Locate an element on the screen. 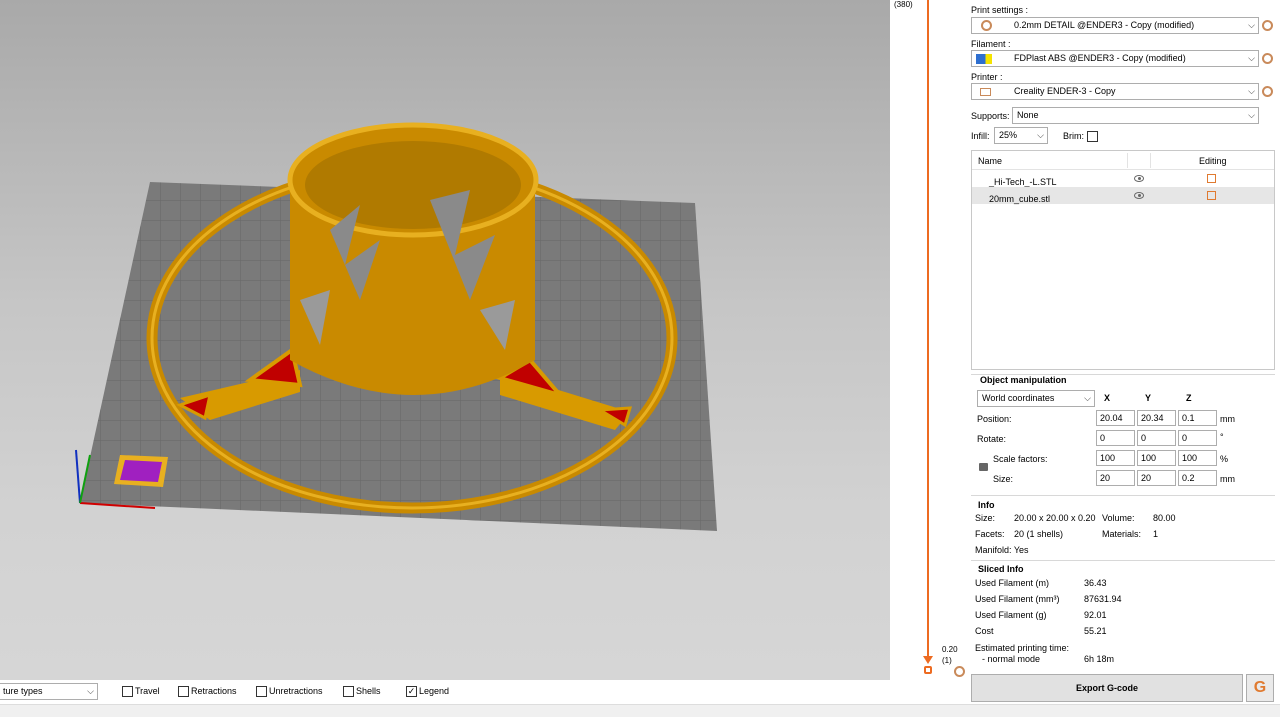 The image size is (1280, 717). info-size-value: 20.00 x 20.00 x 0.20 is located at coordinates (1055, 518).